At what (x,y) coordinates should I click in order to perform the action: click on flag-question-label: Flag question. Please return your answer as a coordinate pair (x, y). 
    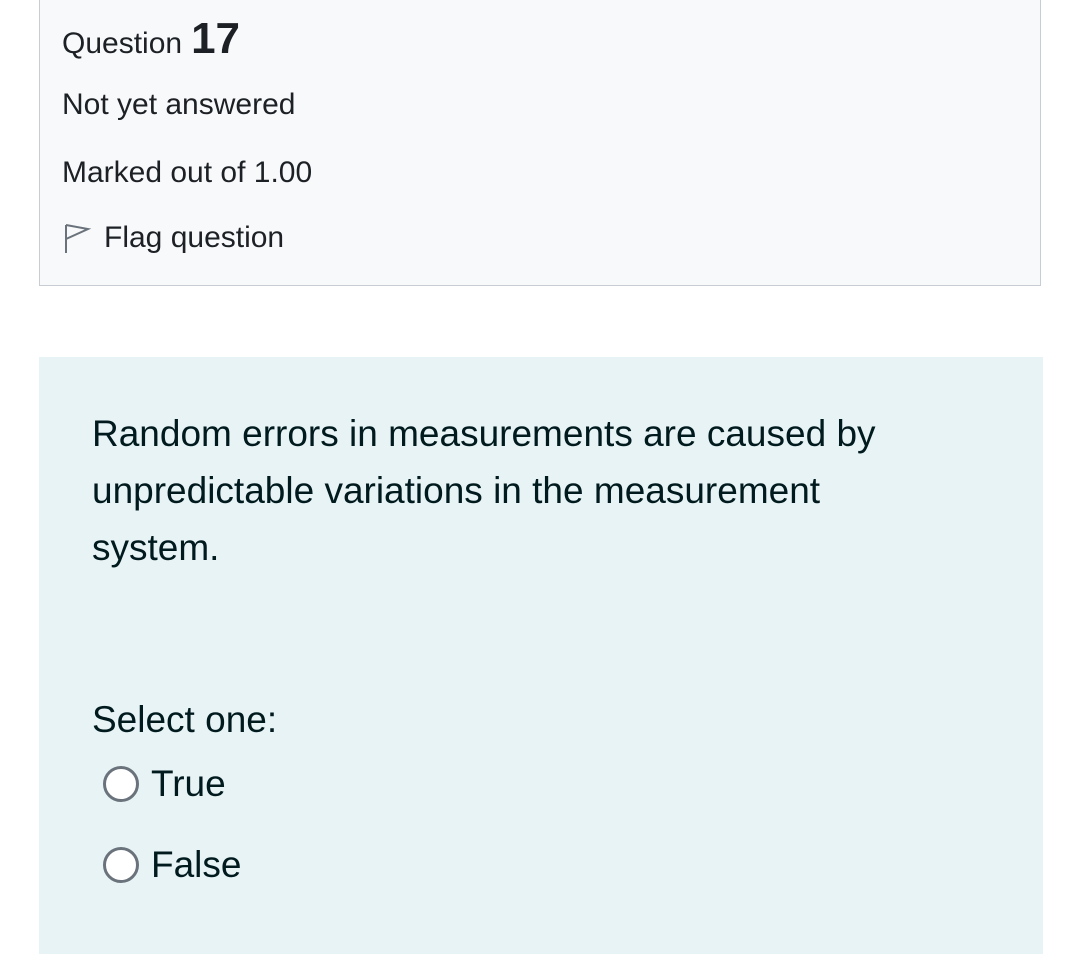
    Looking at the image, I should click on (194, 237).